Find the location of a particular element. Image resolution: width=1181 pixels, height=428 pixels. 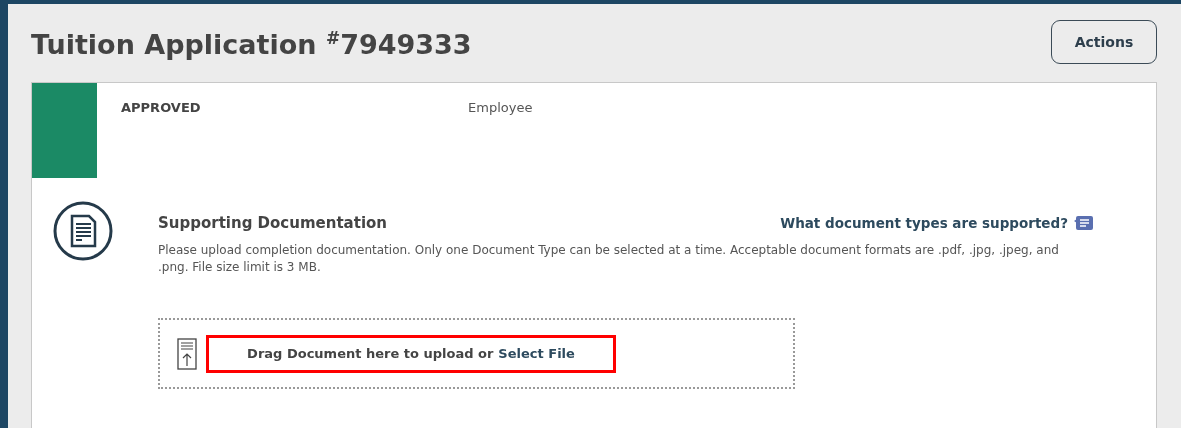

section-heading: Supporting Documentation is located at coordinates (272, 223).